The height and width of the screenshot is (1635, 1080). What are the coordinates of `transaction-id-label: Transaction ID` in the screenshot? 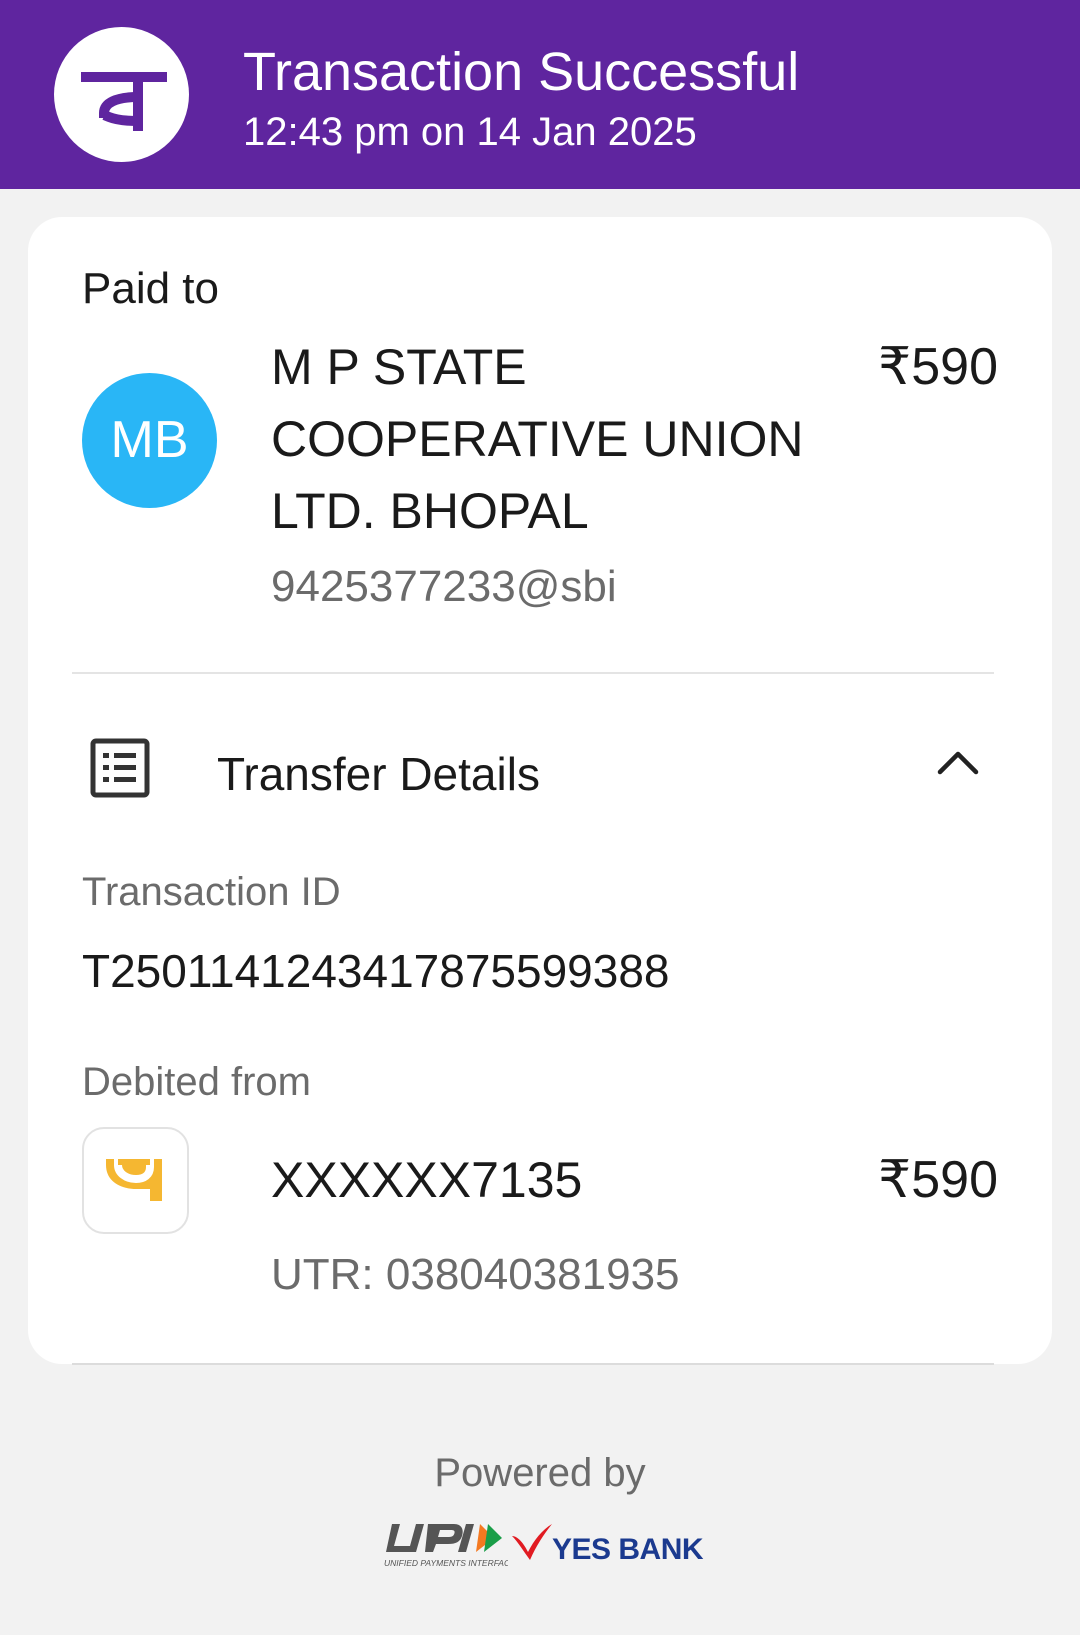 It's located at (211, 892).